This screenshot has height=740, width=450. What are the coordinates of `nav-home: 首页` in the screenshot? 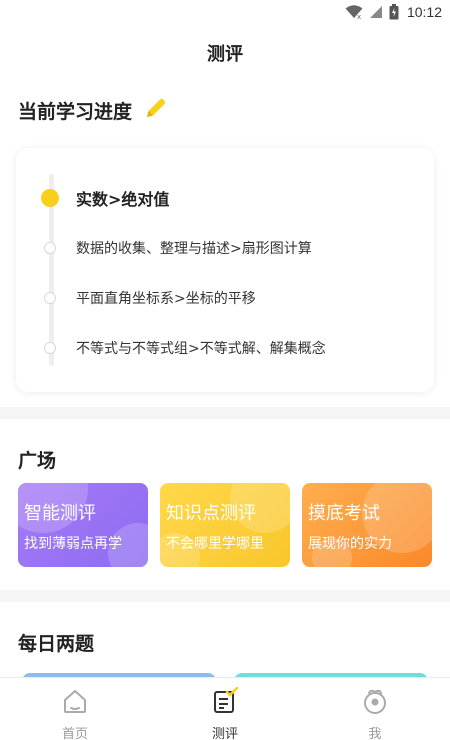 It's located at (75, 709).